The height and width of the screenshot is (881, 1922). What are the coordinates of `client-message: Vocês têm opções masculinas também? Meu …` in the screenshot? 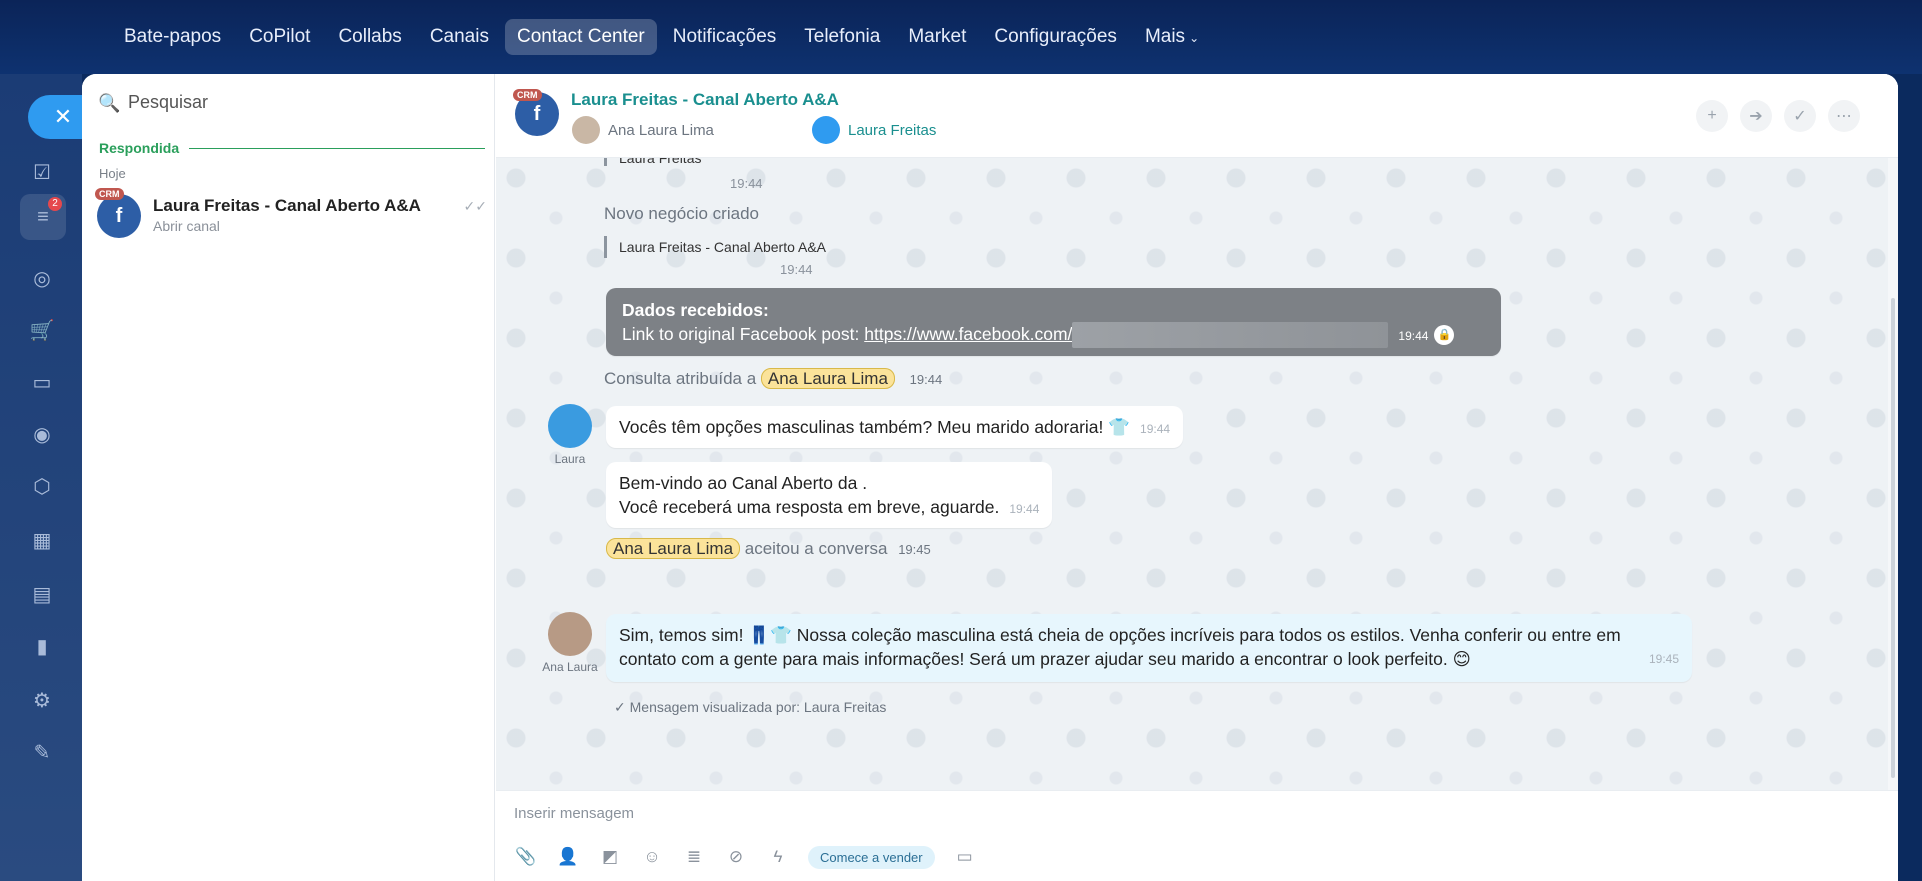 It's located at (895, 427).